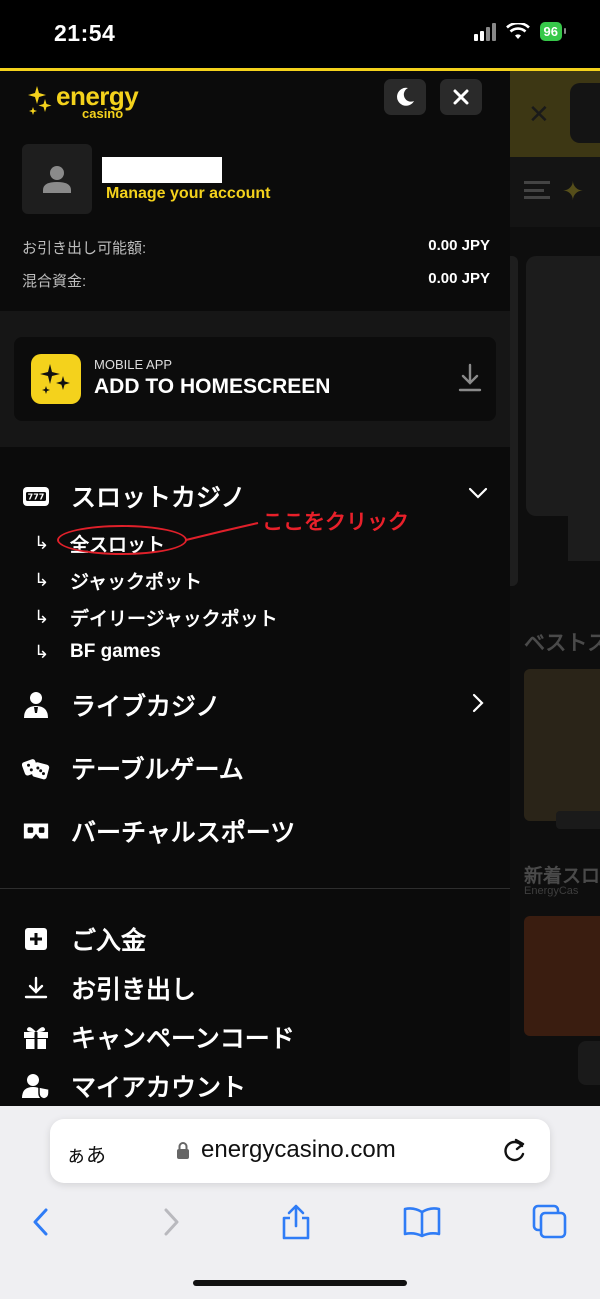 This screenshot has width=600, height=1299. Describe the element at coordinates (159, 1088) in the screenshot. I see `menu-item-label: マイアカウント` at that location.